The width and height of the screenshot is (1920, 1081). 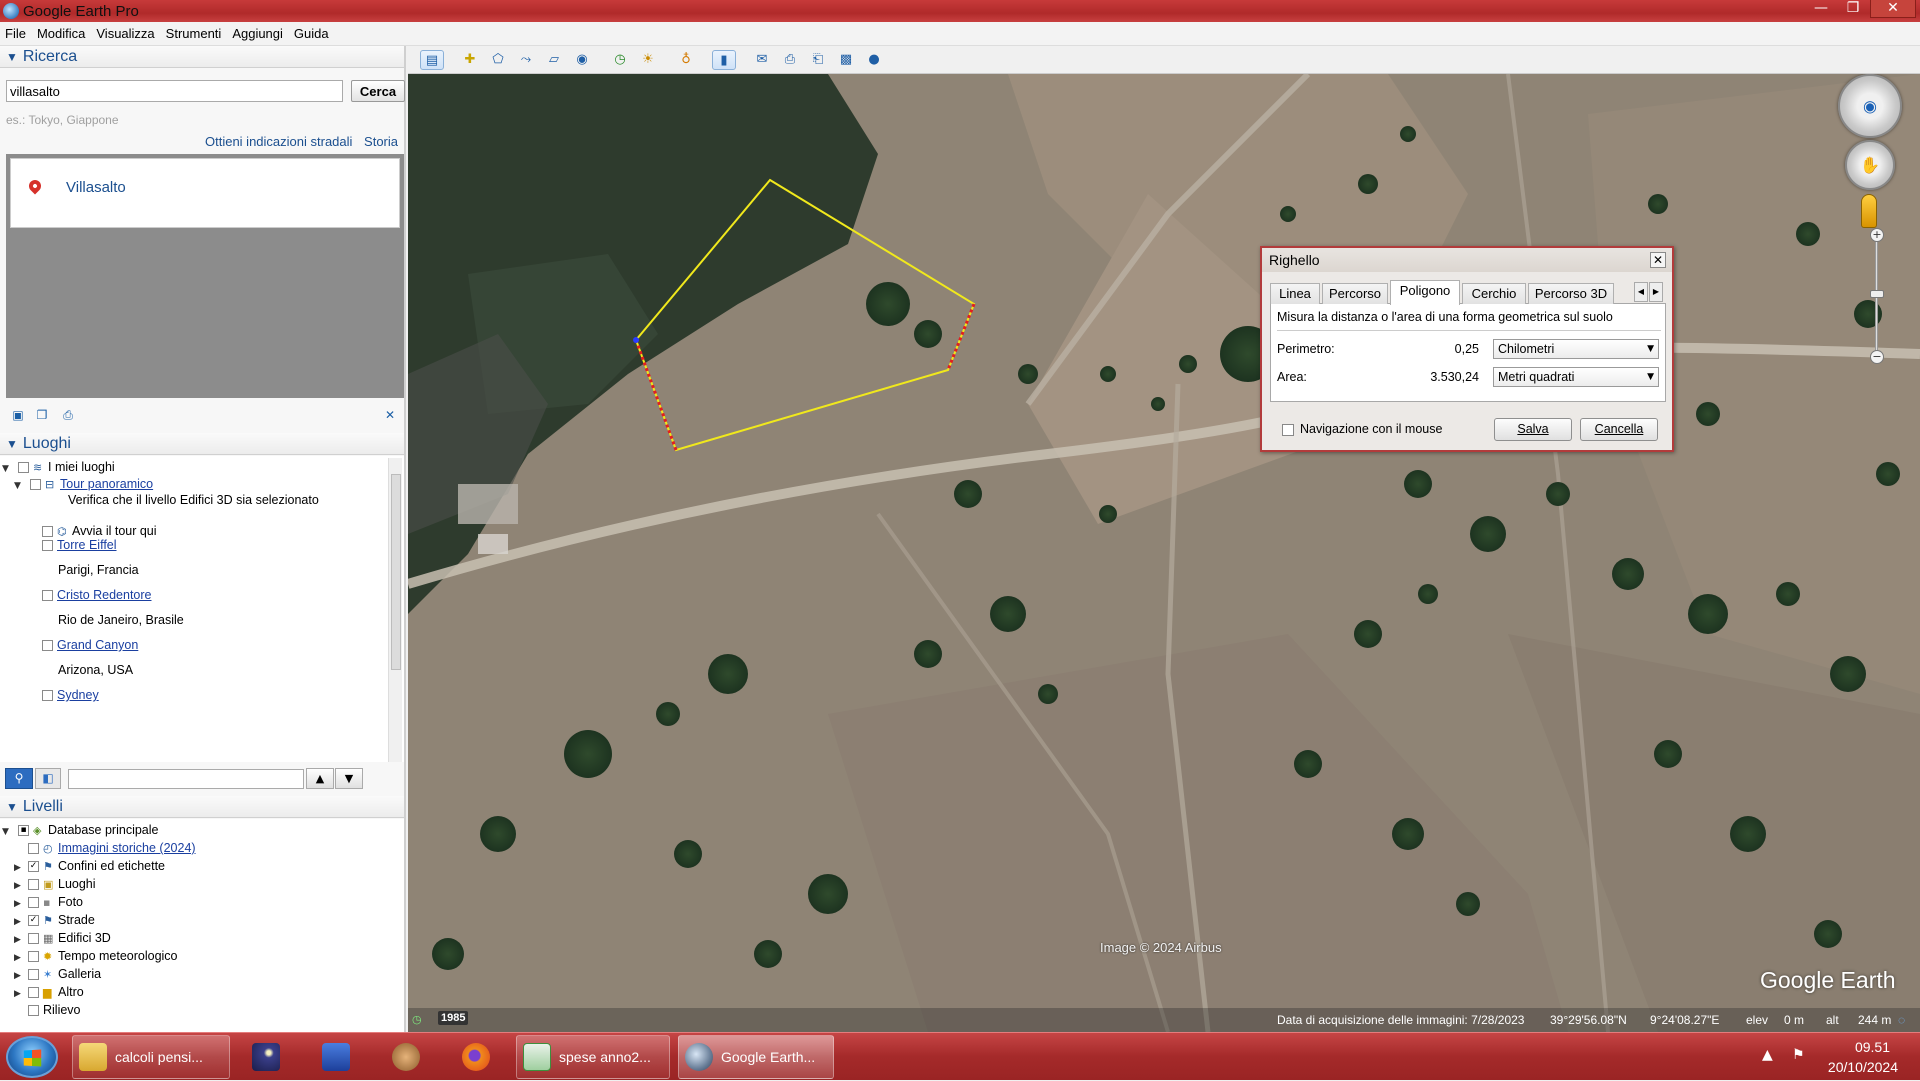 I want to click on layer-other: ▶ ▆ Altro, so click(x=49, y=992).